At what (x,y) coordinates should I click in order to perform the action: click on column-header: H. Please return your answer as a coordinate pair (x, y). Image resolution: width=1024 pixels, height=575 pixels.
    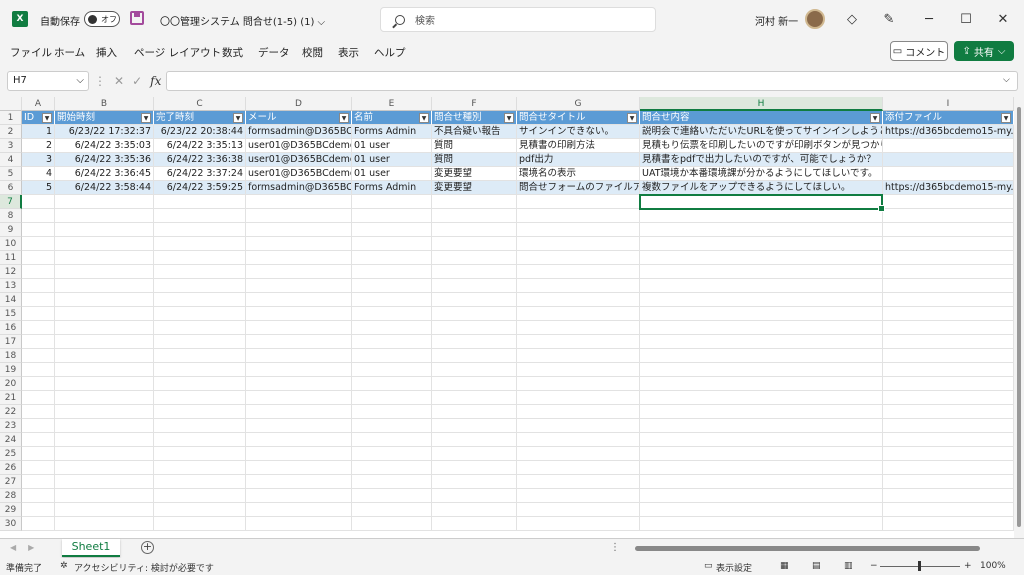
    Looking at the image, I should click on (761, 104).